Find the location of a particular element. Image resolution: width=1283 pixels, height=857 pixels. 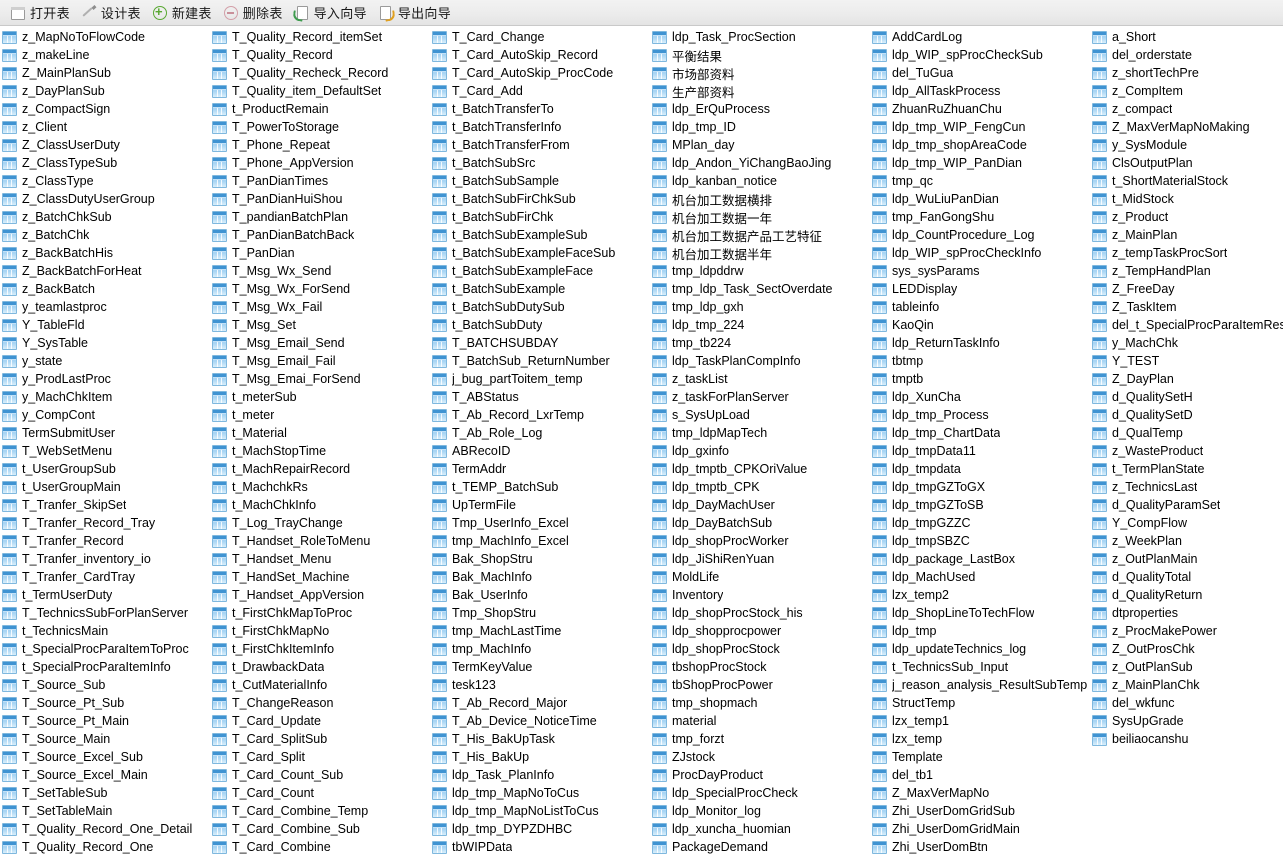

table-list-item: ldp_tmpData11 is located at coordinates (980, 451).